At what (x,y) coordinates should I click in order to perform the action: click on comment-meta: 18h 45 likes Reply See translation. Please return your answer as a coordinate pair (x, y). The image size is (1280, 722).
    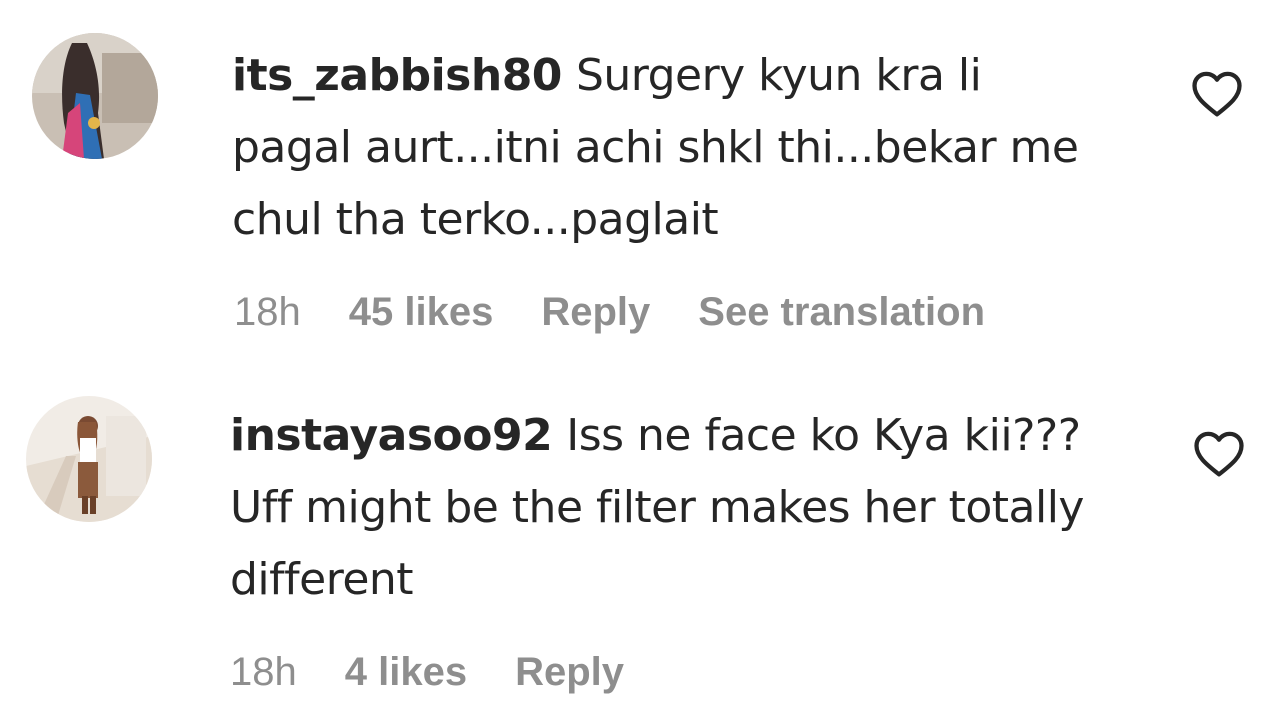
    Looking at the image, I should click on (609, 312).